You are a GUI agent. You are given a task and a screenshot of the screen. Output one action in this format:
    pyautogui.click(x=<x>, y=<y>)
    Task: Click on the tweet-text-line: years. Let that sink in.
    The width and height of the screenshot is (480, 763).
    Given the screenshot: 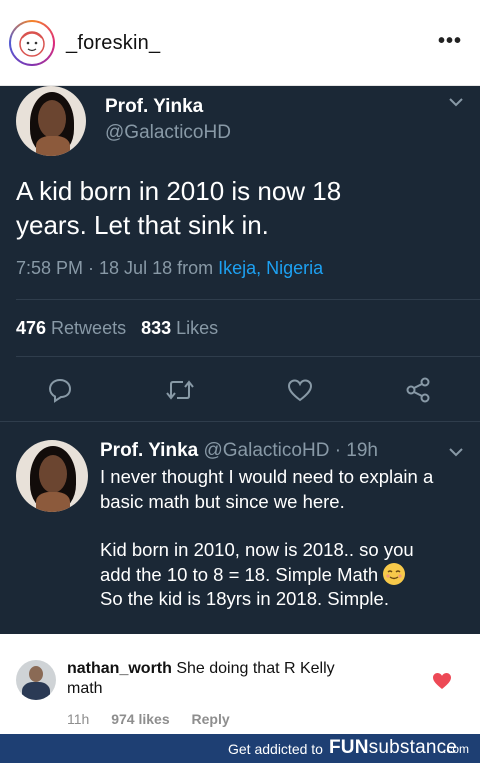 What is the action you would take?
    pyautogui.click(x=142, y=225)
    